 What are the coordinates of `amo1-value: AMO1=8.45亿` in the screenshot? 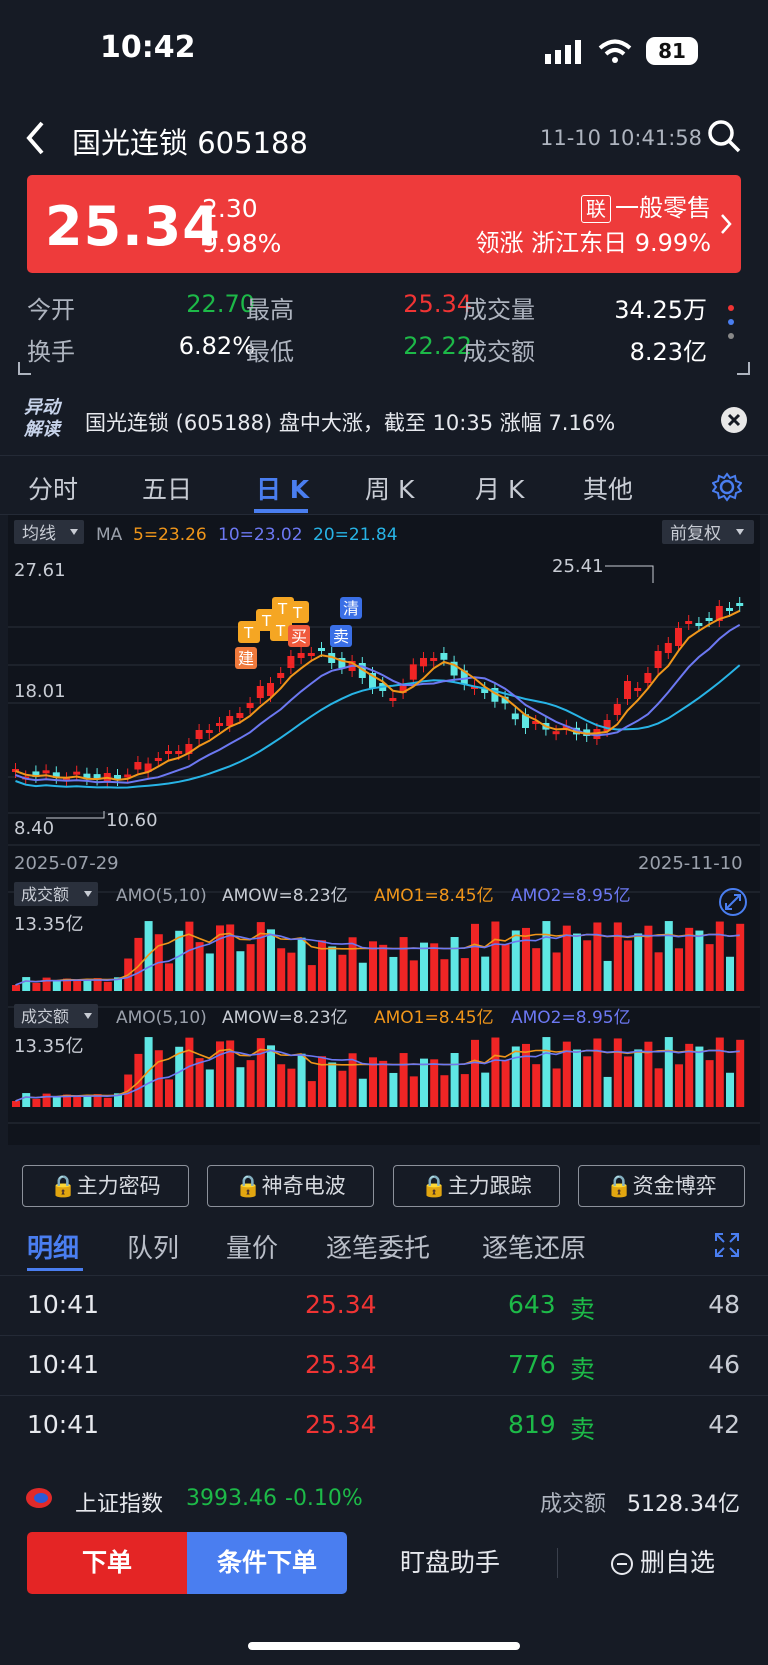 It's located at (434, 896).